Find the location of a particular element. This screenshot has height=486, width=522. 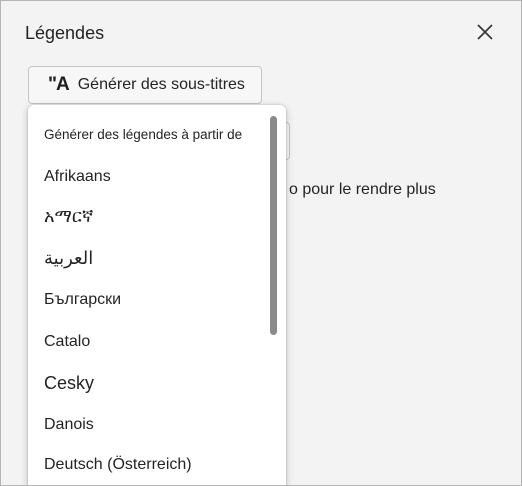

language-option-amharic: አማርኛ is located at coordinates (68, 216).